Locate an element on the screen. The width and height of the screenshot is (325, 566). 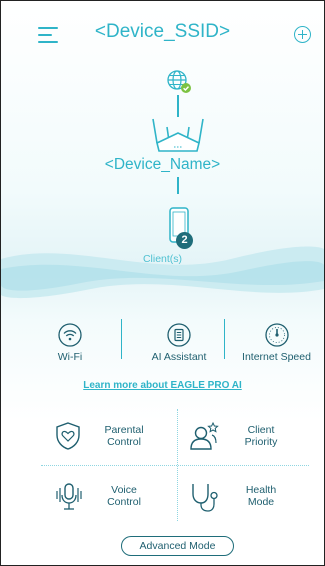
internet-speed-button: Internet Speed is located at coordinates (276, 347).